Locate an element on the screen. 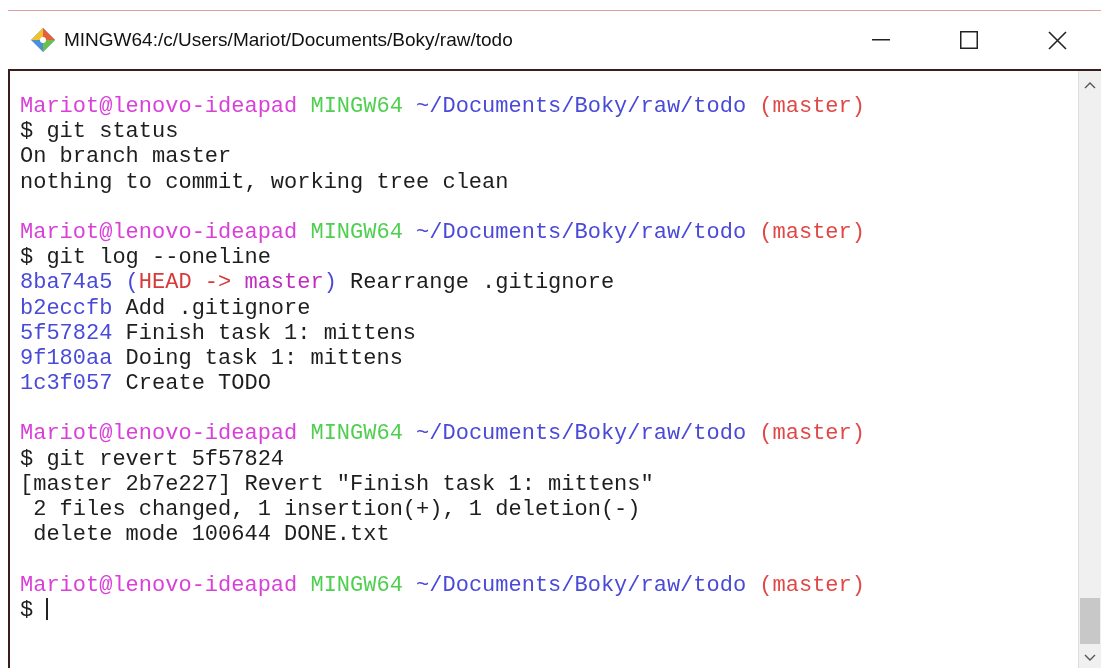 The image size is (1101, 670). output-text: nothing to commit, working tree clean is located at coordinates (264, 182).